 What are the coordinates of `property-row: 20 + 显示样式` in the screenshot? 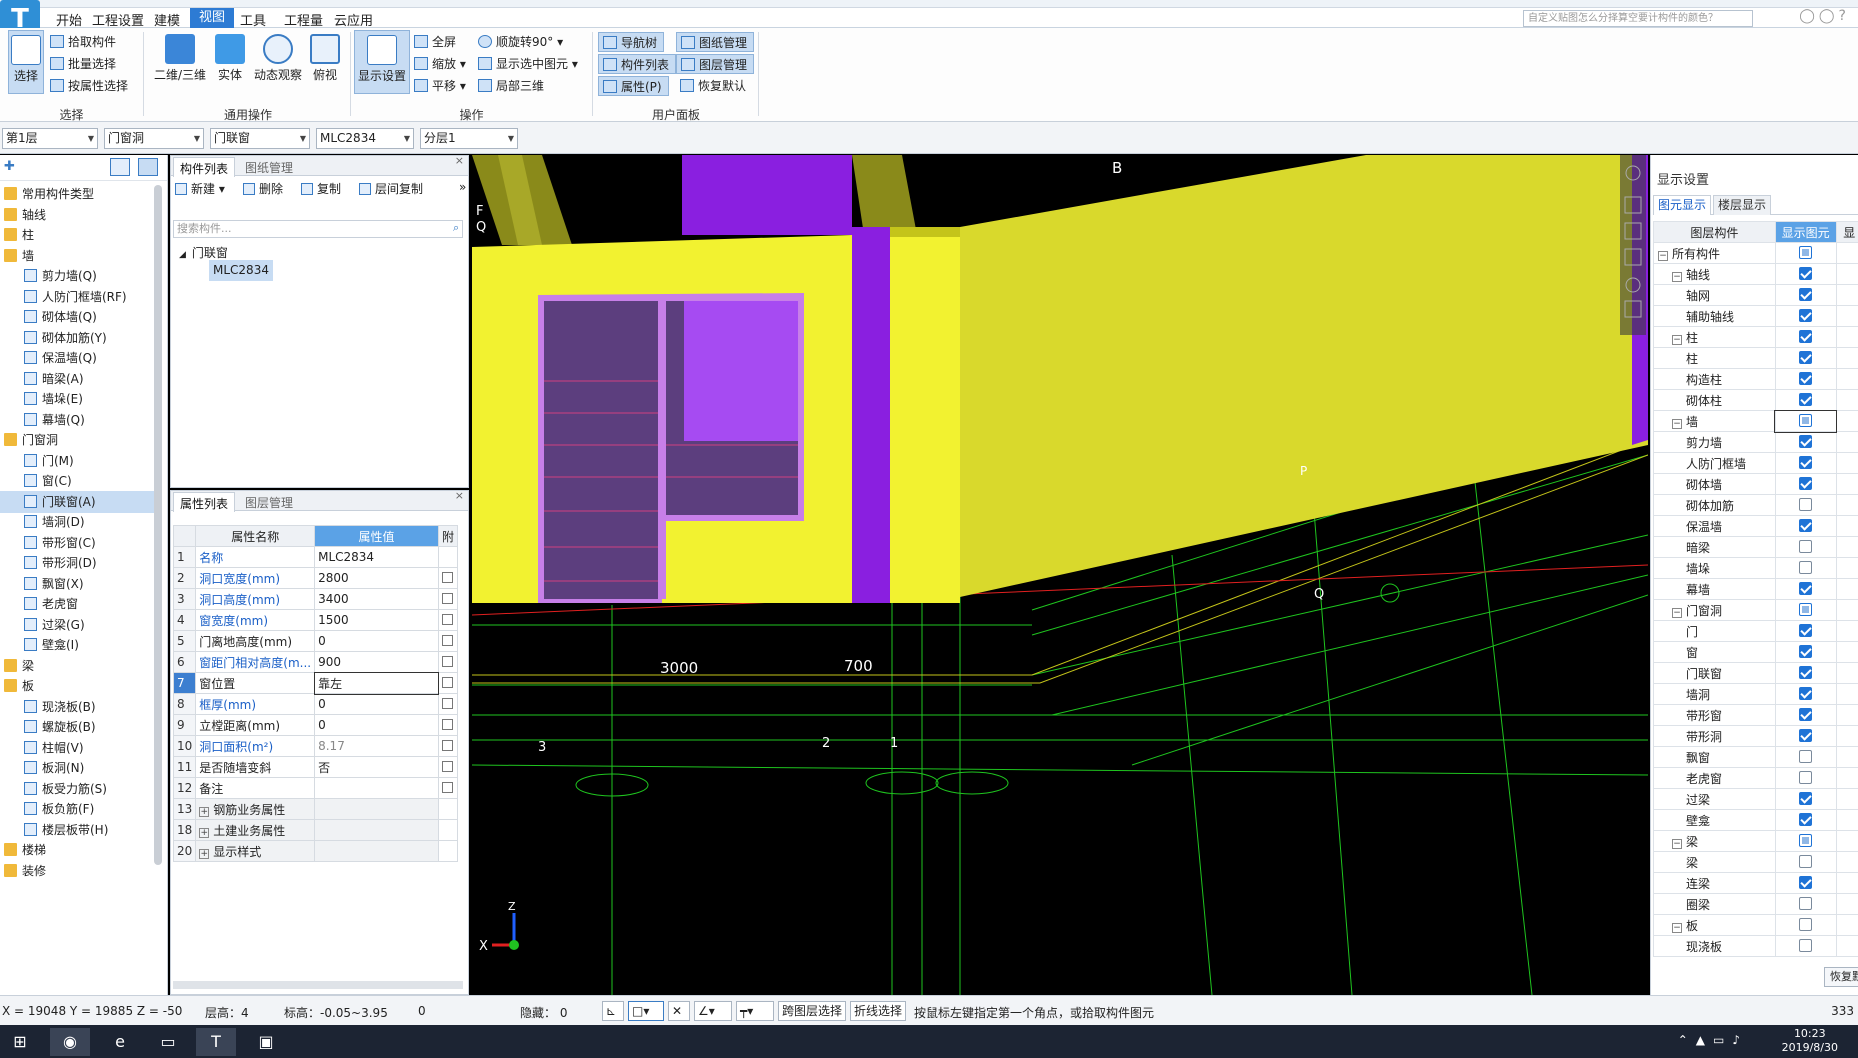 It's located at (315, 851).